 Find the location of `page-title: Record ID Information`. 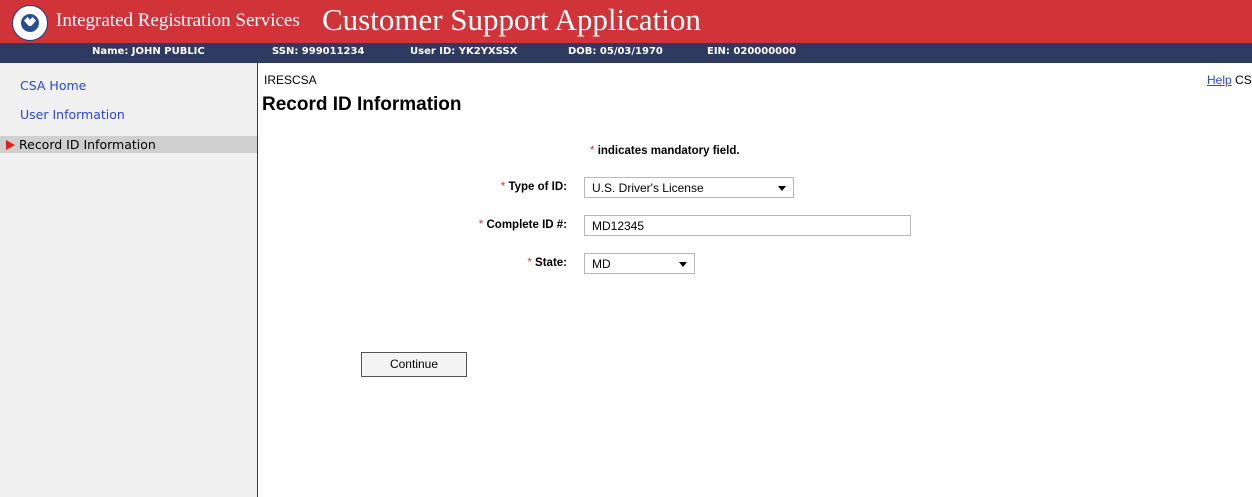

page-title: Record ID Information is located at coordinates (362, 104).